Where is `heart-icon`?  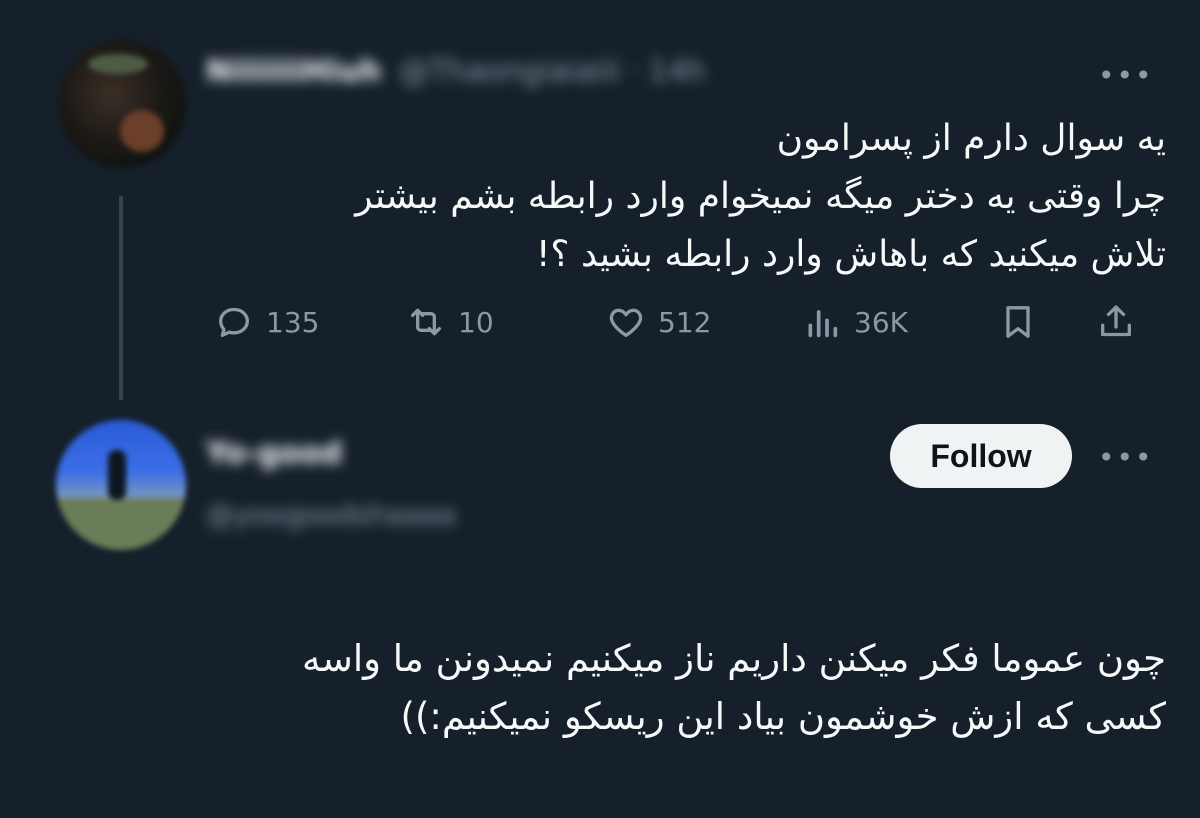
heart-icon is located at coordinates (626, 322).